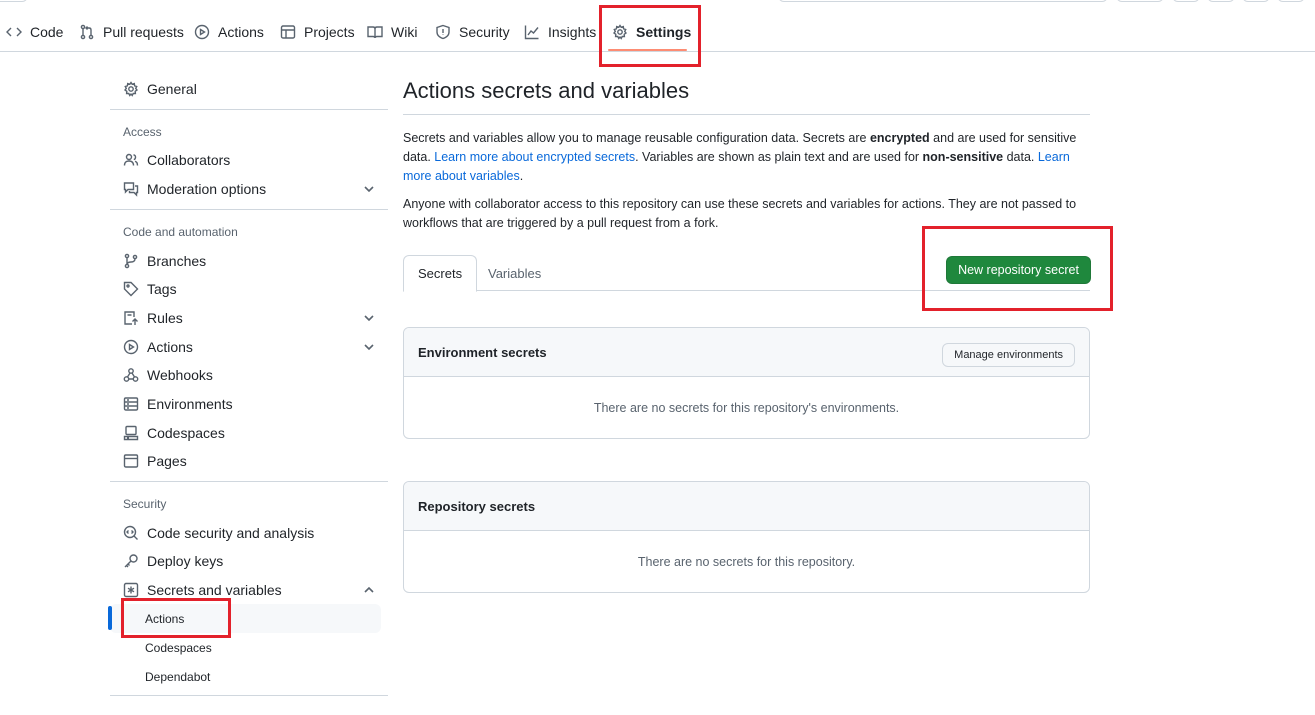 The image size is (1315, 715). What do you see at coordinates (650, 36) in the screenshot?
I see `highlight-box-settings` at bounding box center [650, 36].